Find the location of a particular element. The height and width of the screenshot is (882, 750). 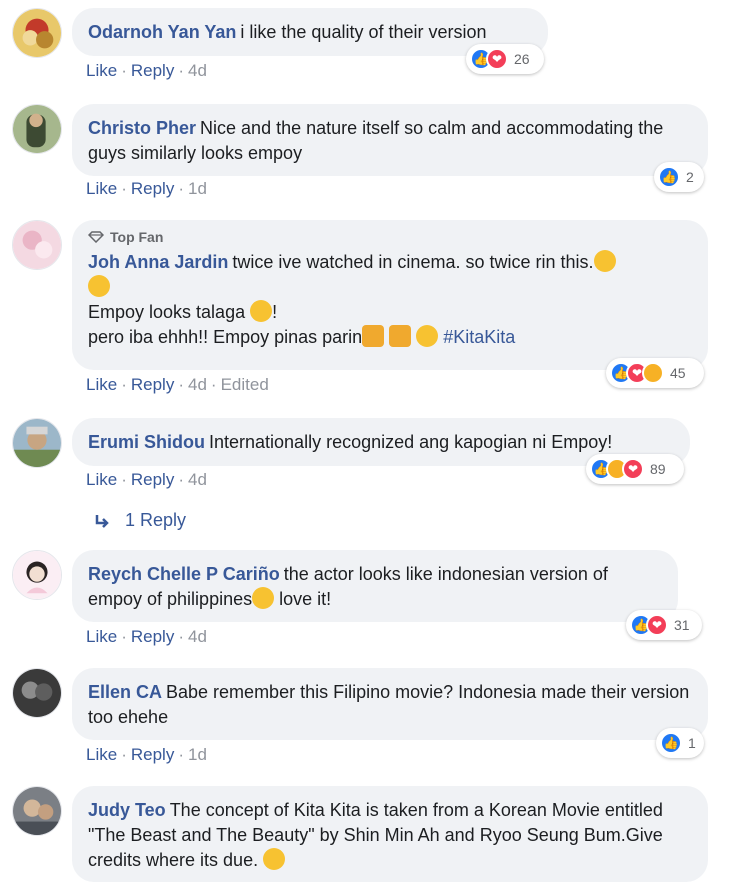

crying-emoji-icon is located at coordinates (604, 261).